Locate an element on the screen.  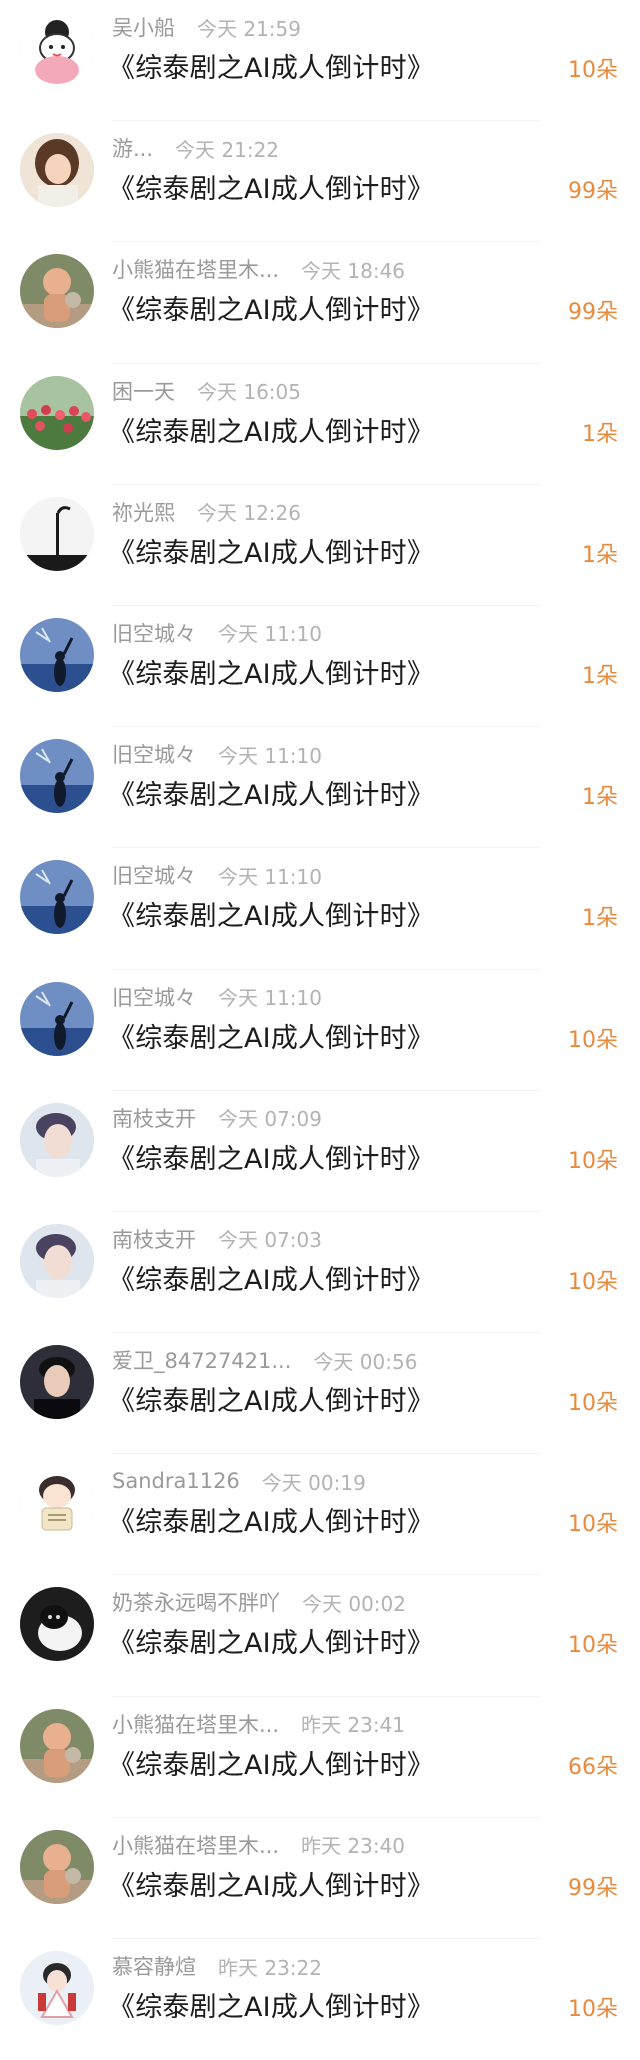
list-item: 小熊猫在塔里木... 昨天 23:41 《综泰剧之AI成人倒计时》 66朵 is located at coordinates (320, 1758).